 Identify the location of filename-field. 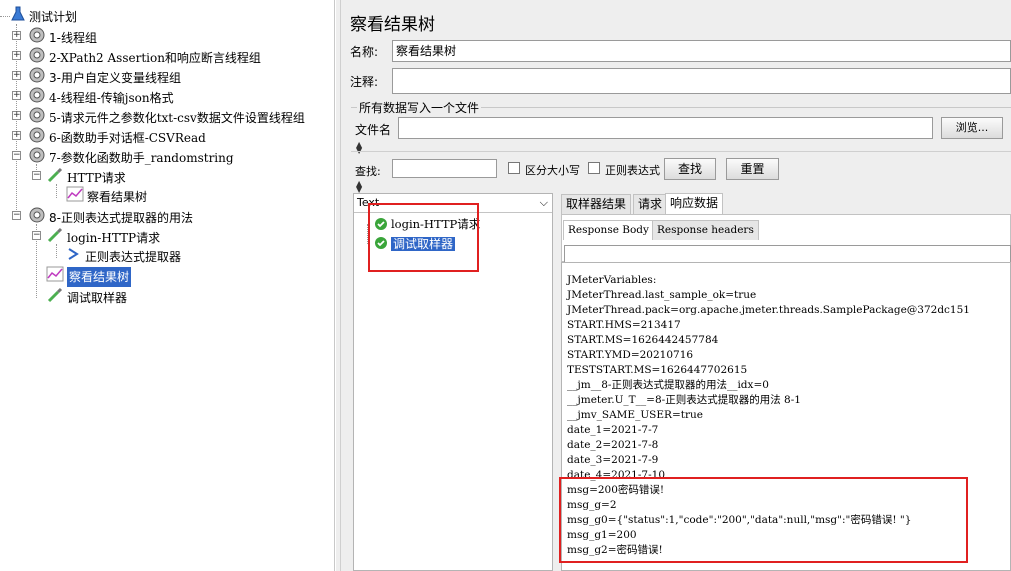
(665, 128).